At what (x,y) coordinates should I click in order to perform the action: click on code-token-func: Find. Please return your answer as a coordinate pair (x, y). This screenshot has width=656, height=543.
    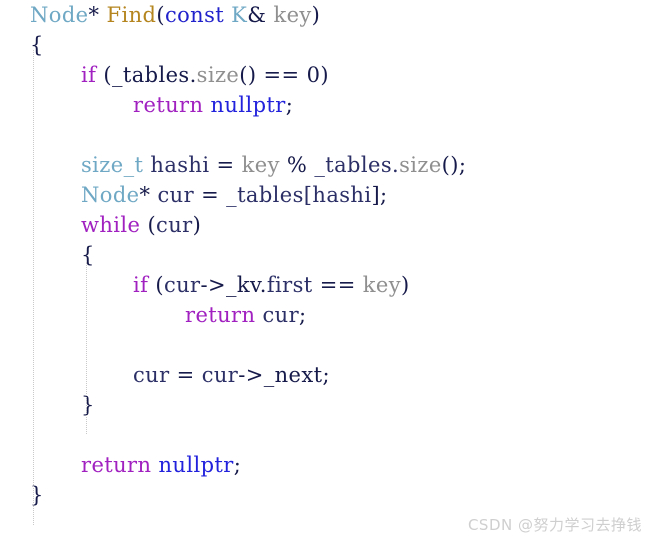
    Looking at the image, I should click on (131, 15).